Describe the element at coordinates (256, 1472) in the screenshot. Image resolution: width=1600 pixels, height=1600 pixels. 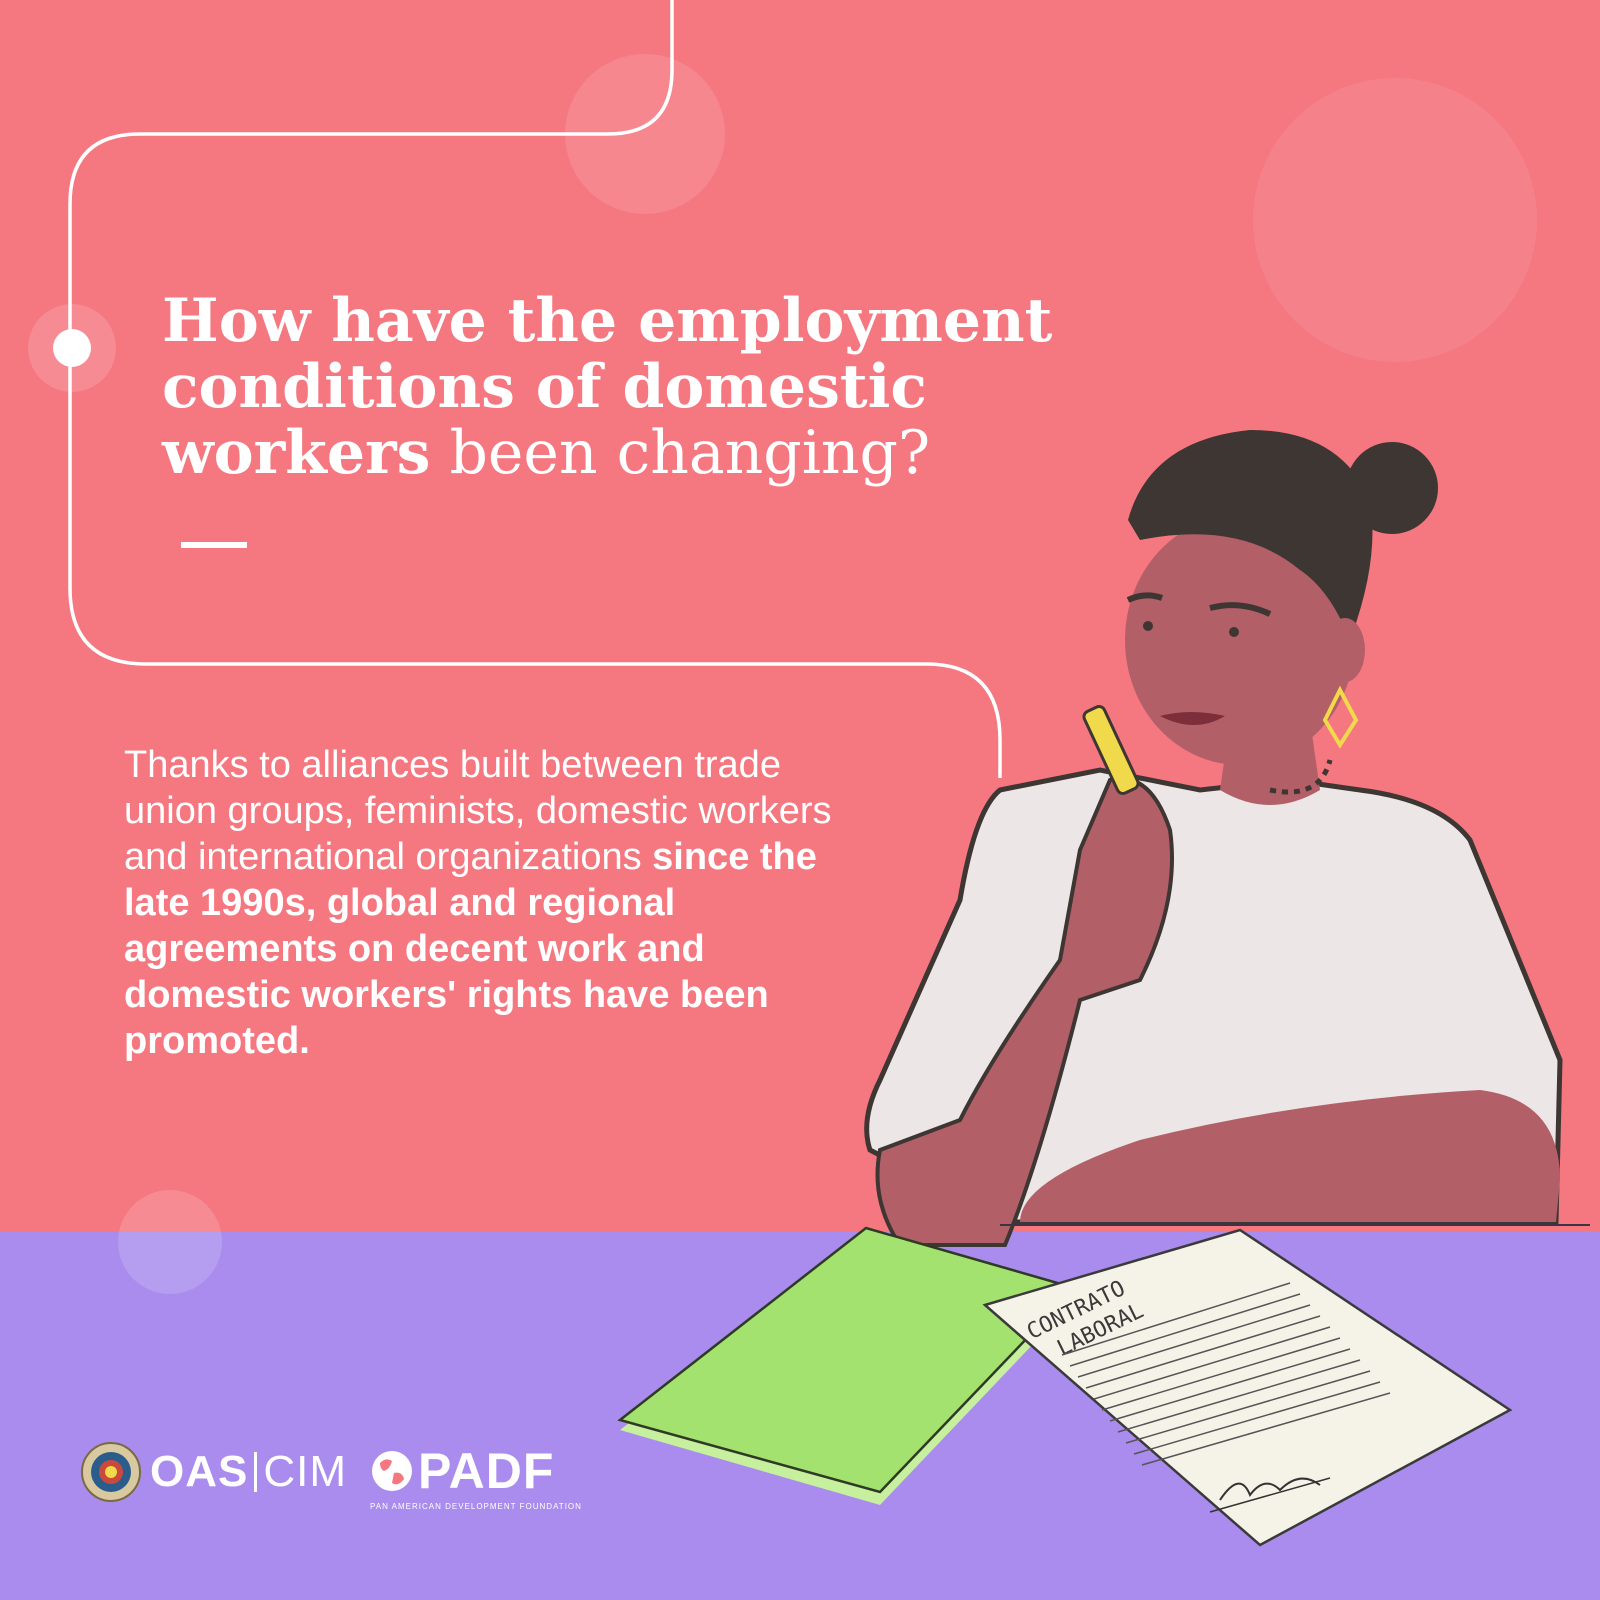
I see `logo-separator` at that location.